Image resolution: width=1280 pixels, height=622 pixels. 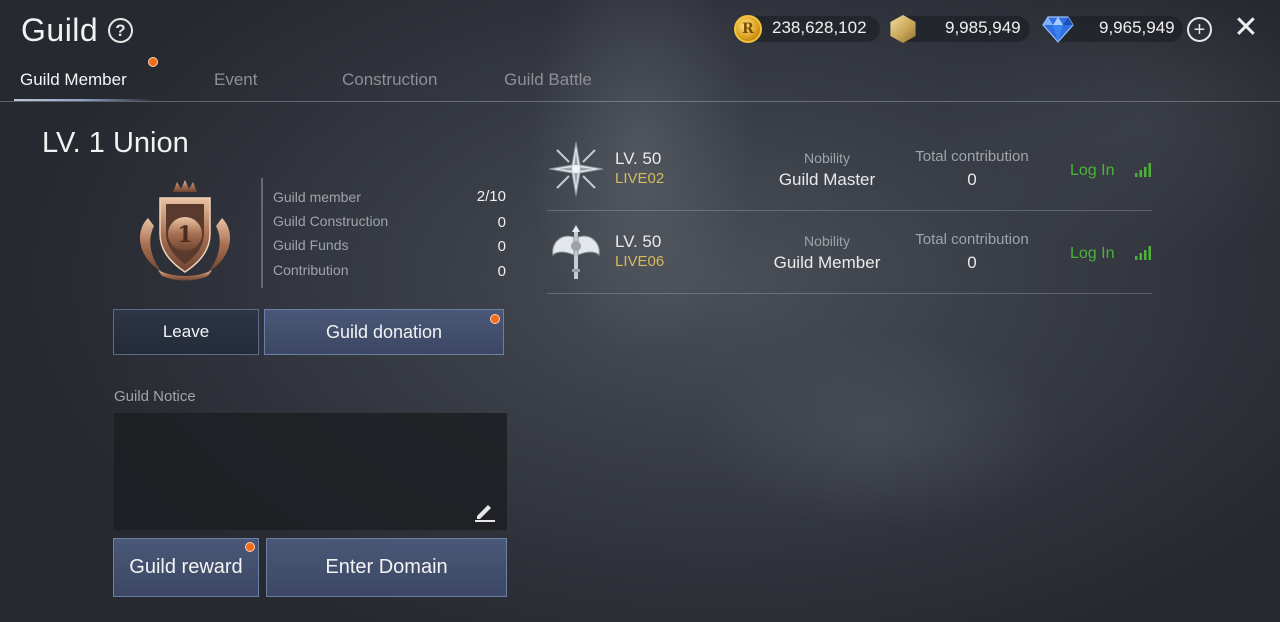 What do you see at coordinates (576, 169) in the screenshot?
I see `compass-star-icon` at bounding box center [576, 169].